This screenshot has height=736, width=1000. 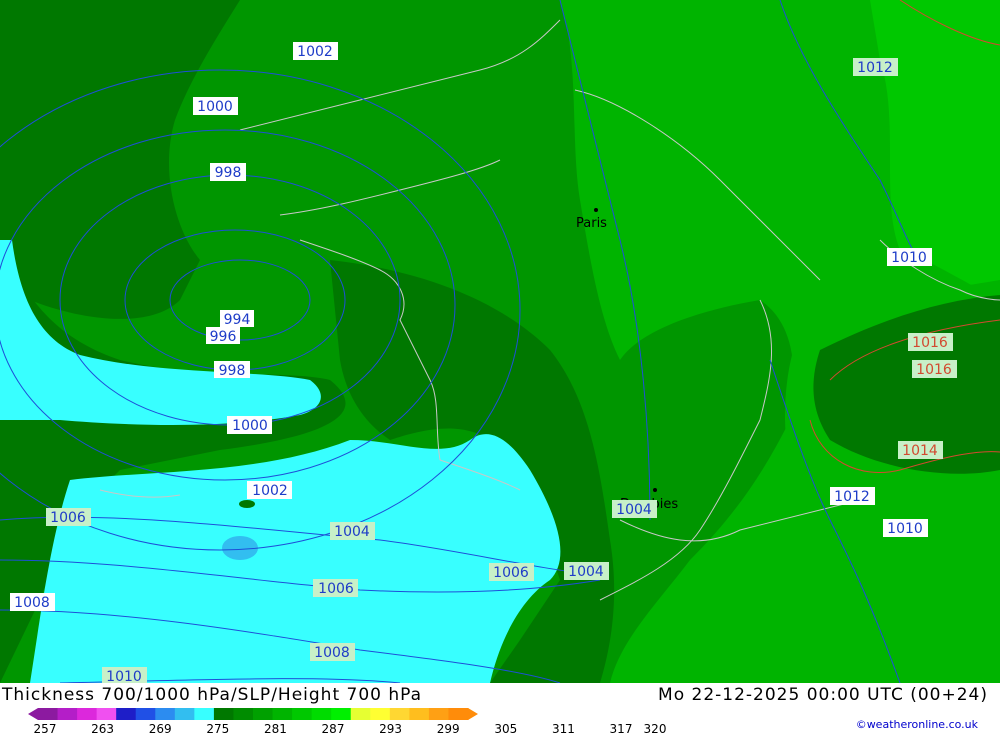 What do you see at coordinates (218, 729) in the screenshot?
I see `scale-tick-label: 275` at bounding box center [218, 729].